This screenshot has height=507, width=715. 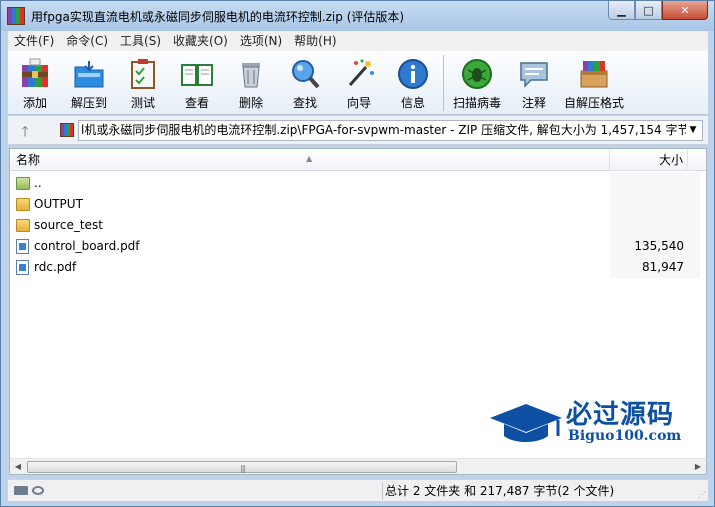 I want to click on status-icons, so click(x=29, y=490).